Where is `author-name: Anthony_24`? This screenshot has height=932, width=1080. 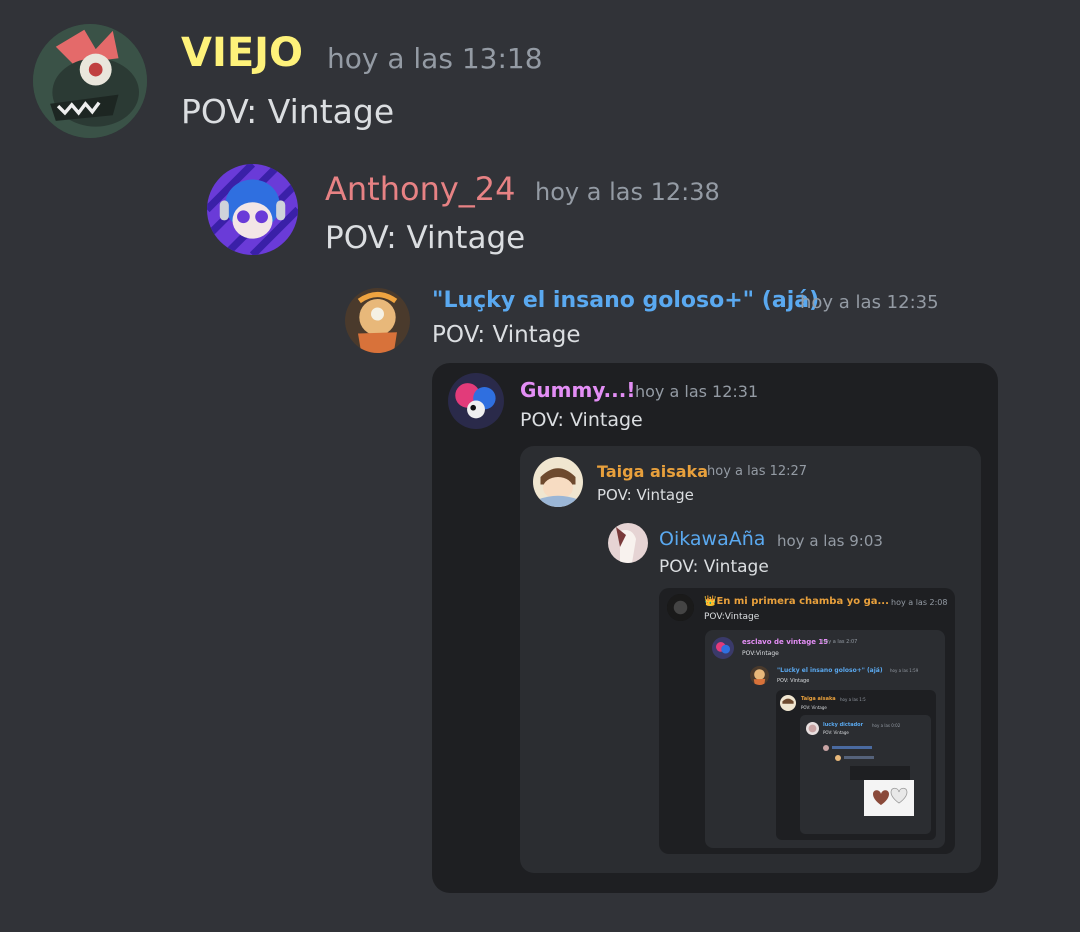
author-name: Anthony_24 is located at coordinates (420, 189).